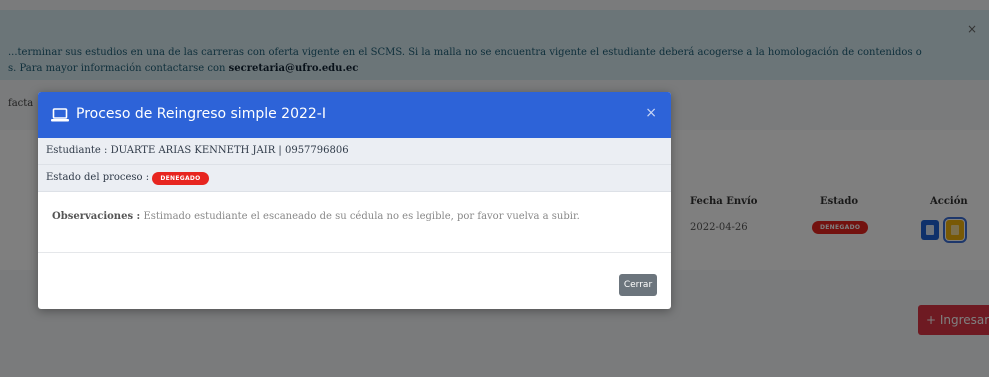 This screenshot has width=989, height=377. I want to click on modal-header: Proceso de Reingreso simple 2022-I ×, so click(354, 115).